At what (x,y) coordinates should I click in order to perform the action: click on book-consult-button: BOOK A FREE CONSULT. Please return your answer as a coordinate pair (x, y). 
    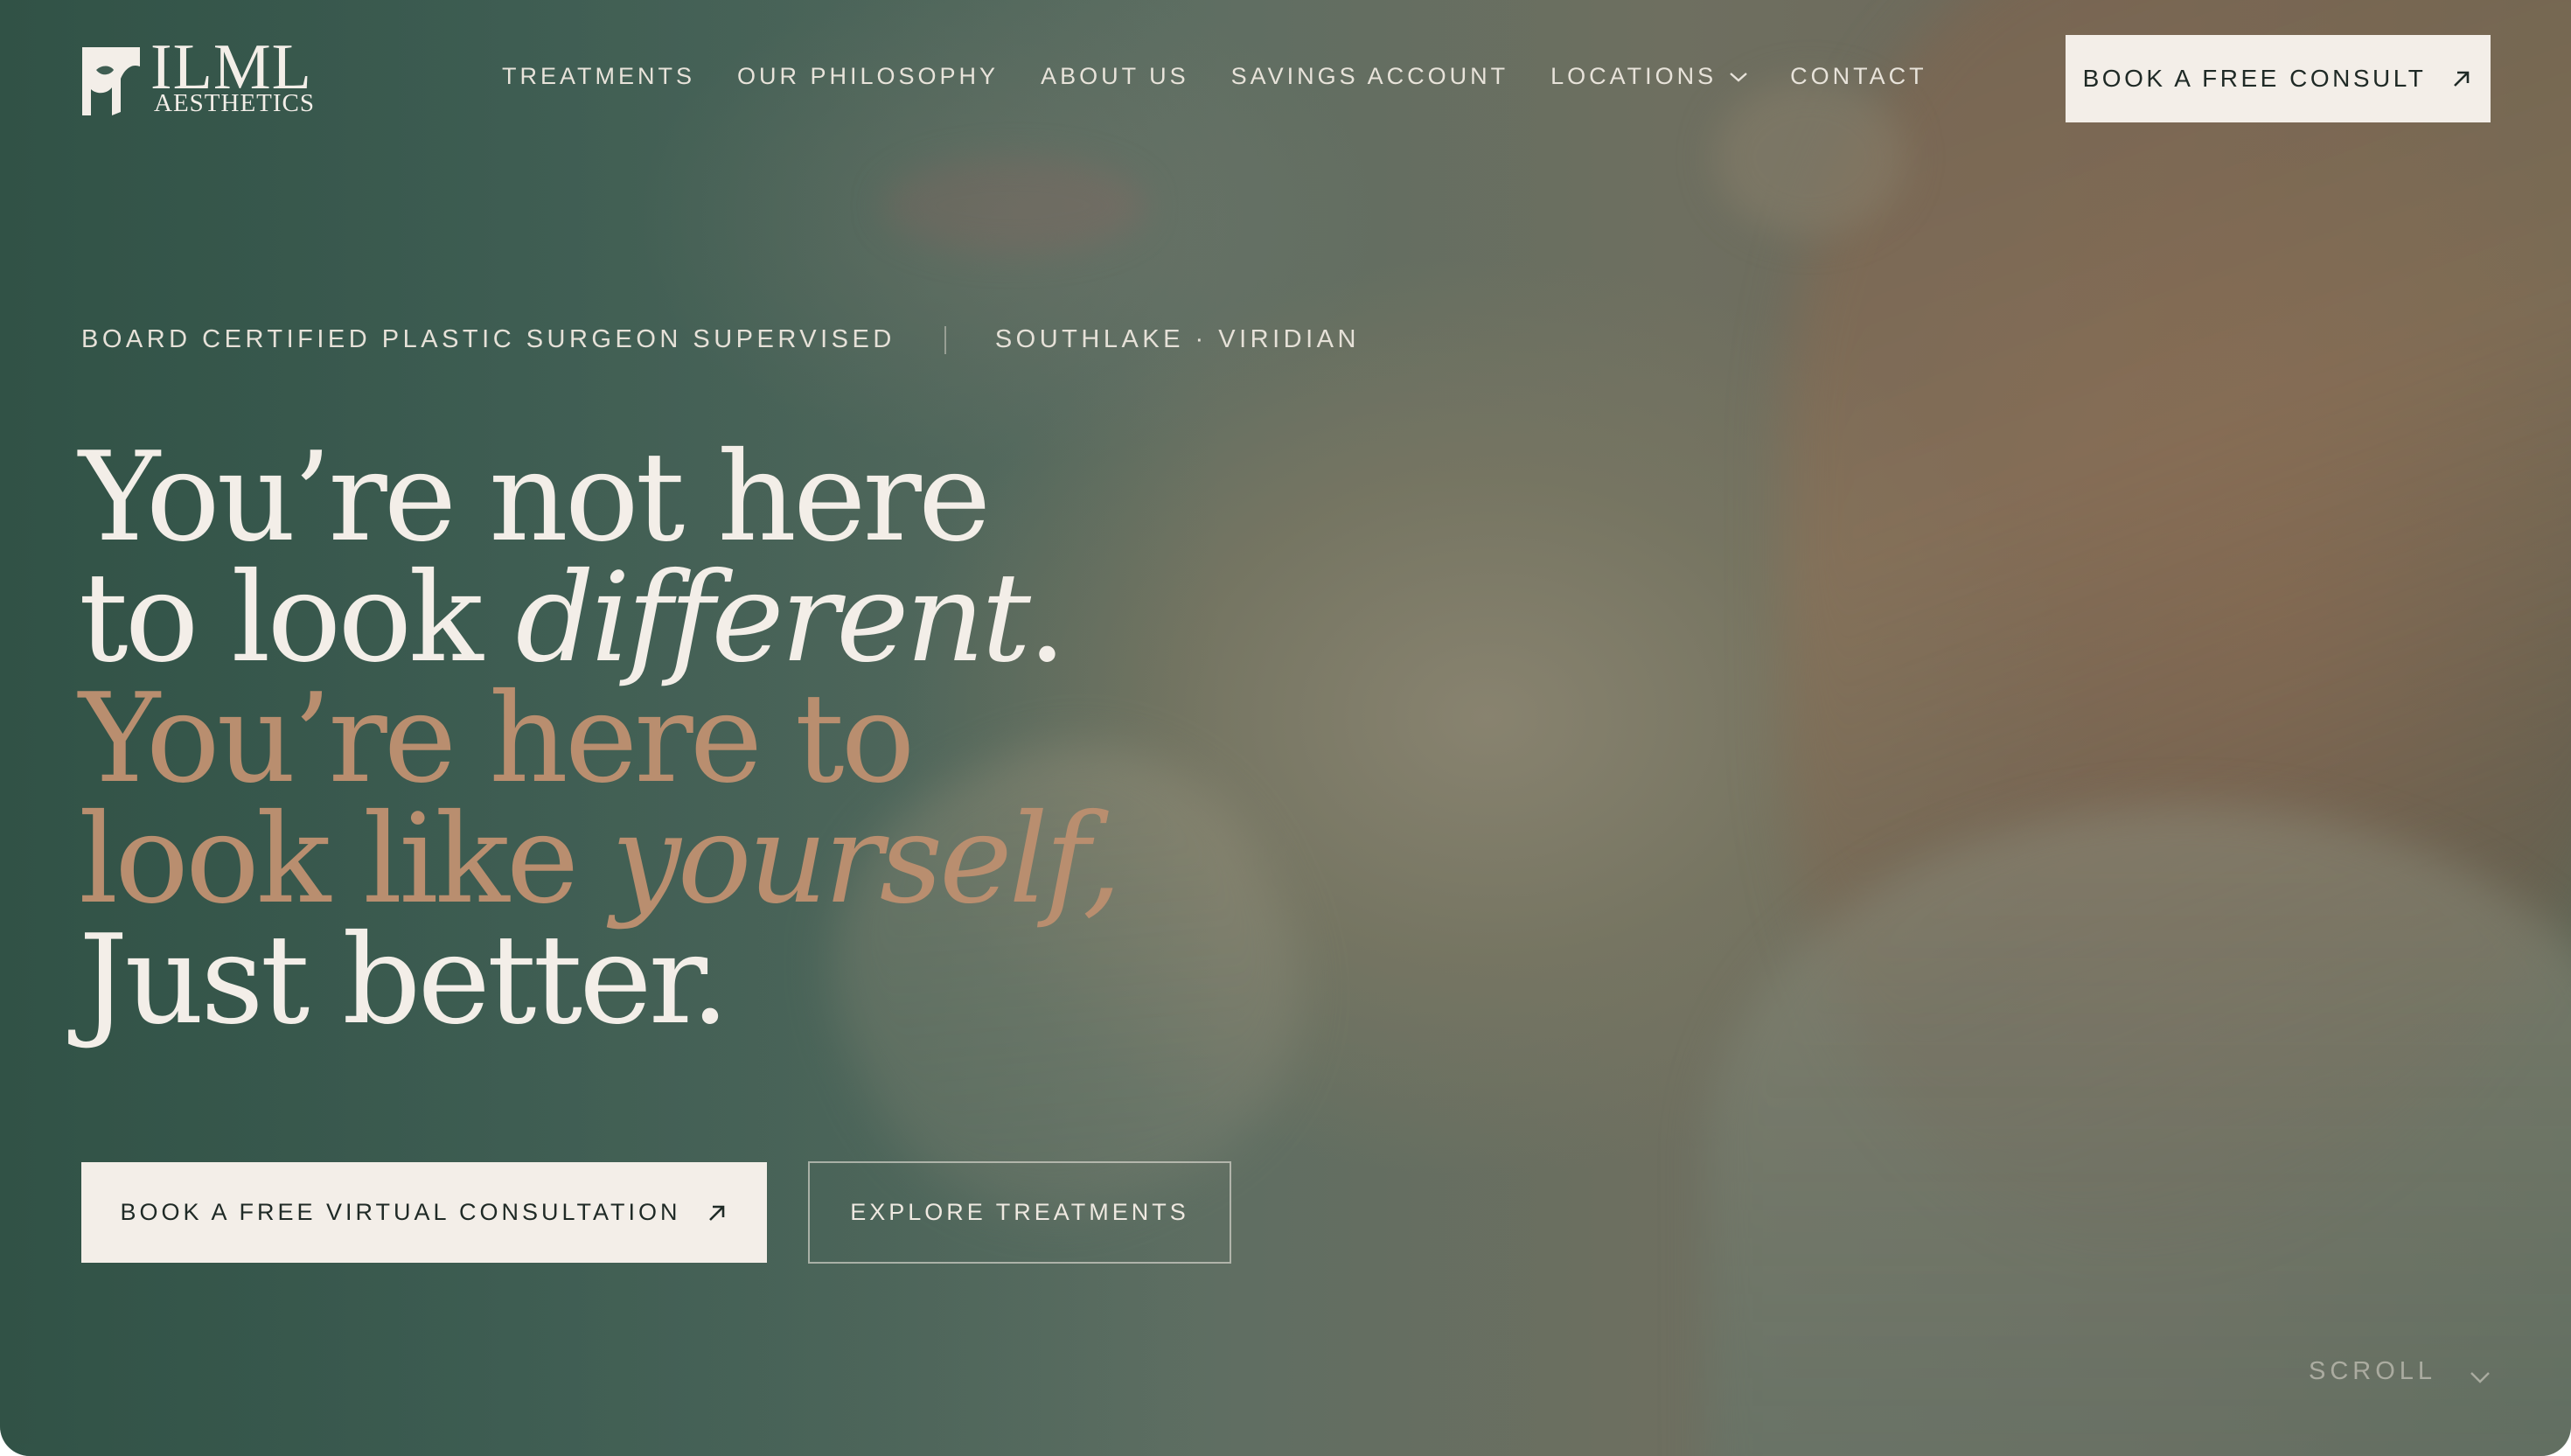
    Looking at the image, I should click on (2278, 78).